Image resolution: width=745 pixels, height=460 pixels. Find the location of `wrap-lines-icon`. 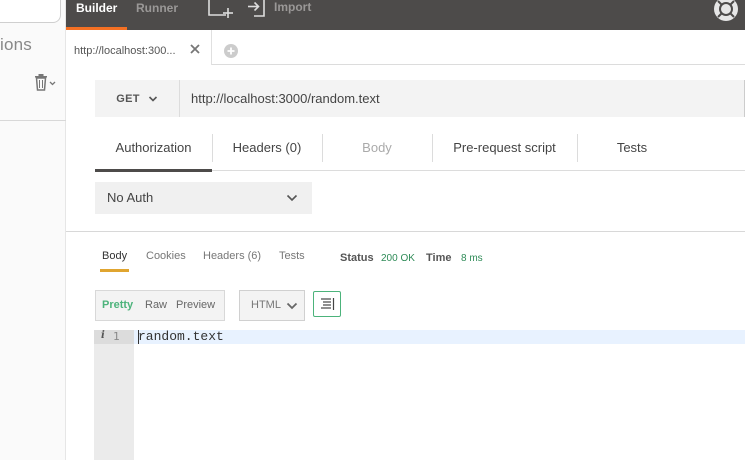

wrap-lines-icon is located at coordinates (328, 304).